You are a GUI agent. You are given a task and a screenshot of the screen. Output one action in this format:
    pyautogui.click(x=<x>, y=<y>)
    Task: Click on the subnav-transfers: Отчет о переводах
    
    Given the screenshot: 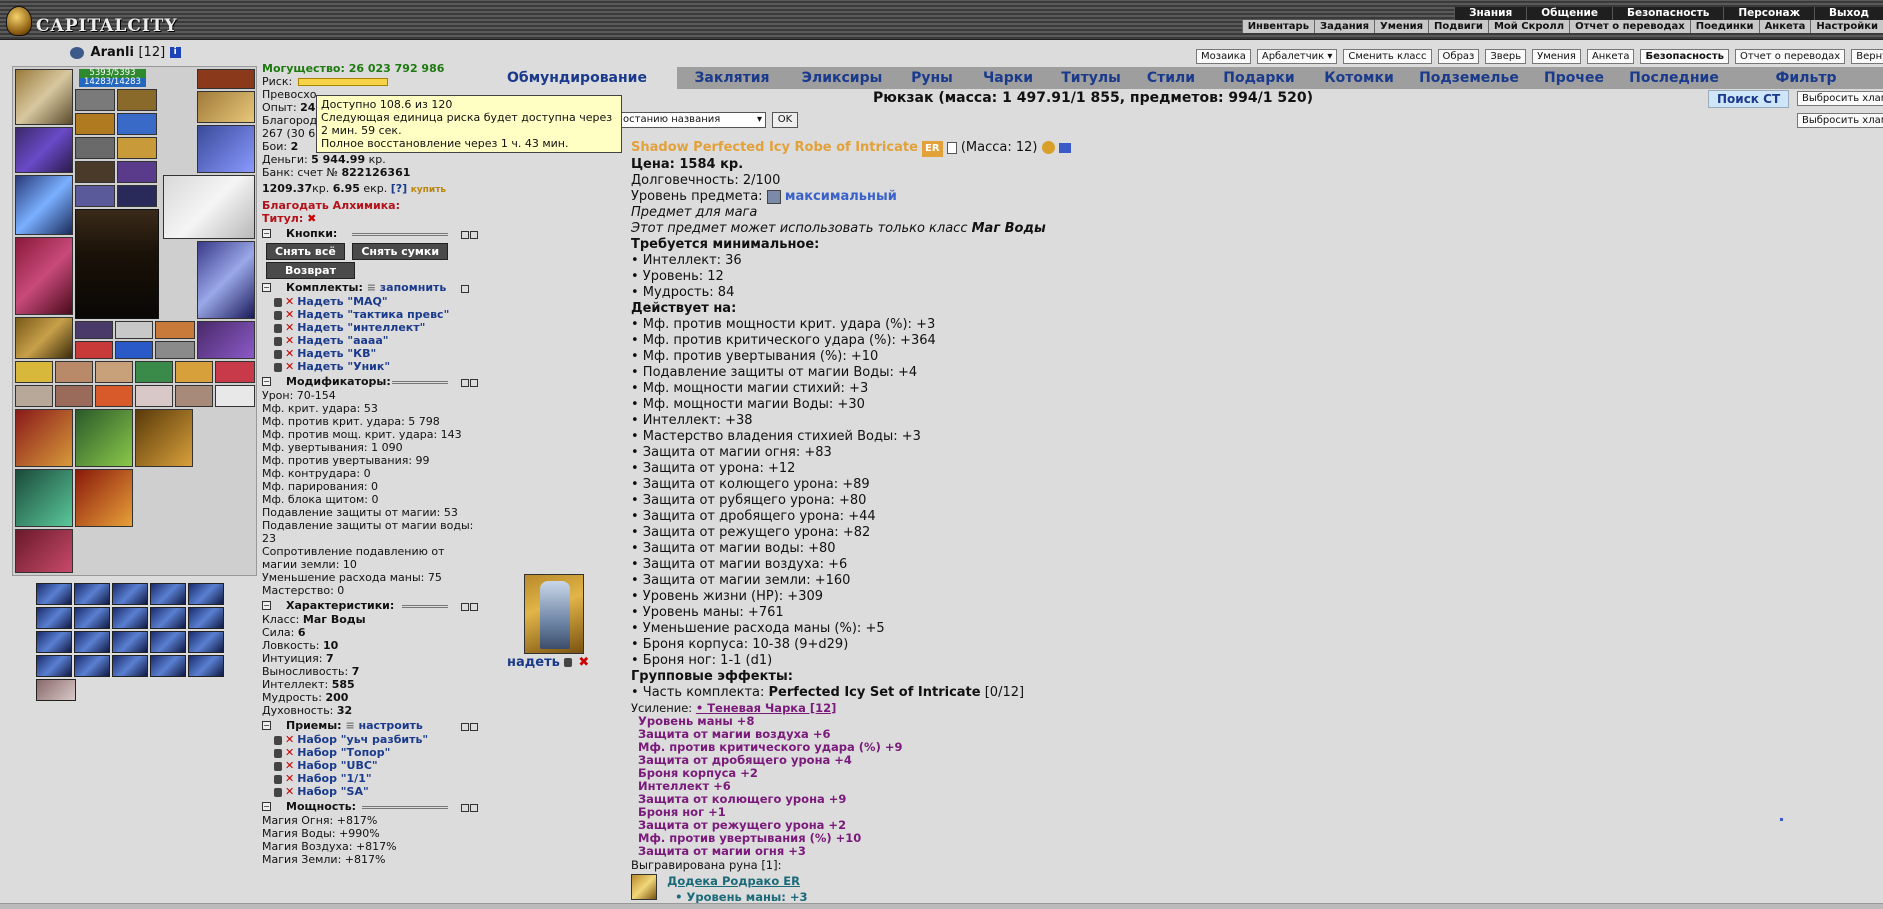 What is the action you would take?
    pyautogui.click(x=1629, y=26)
    